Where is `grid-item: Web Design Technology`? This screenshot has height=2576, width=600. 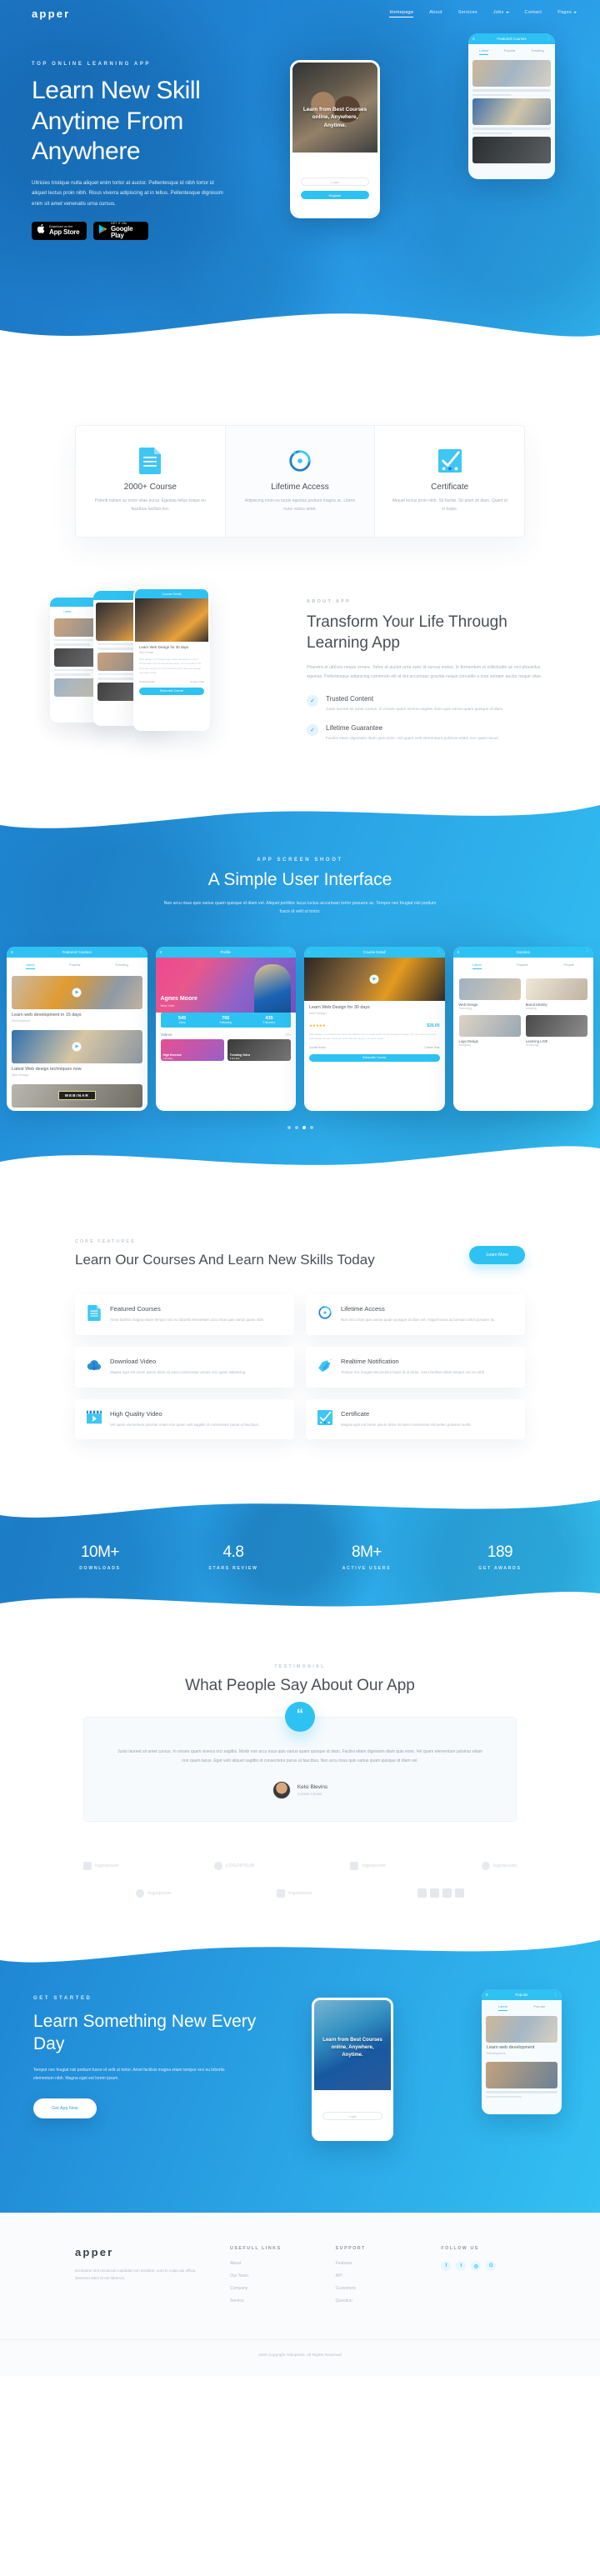
grid-item: Web Design Technology is located at coordinates (490, 994).